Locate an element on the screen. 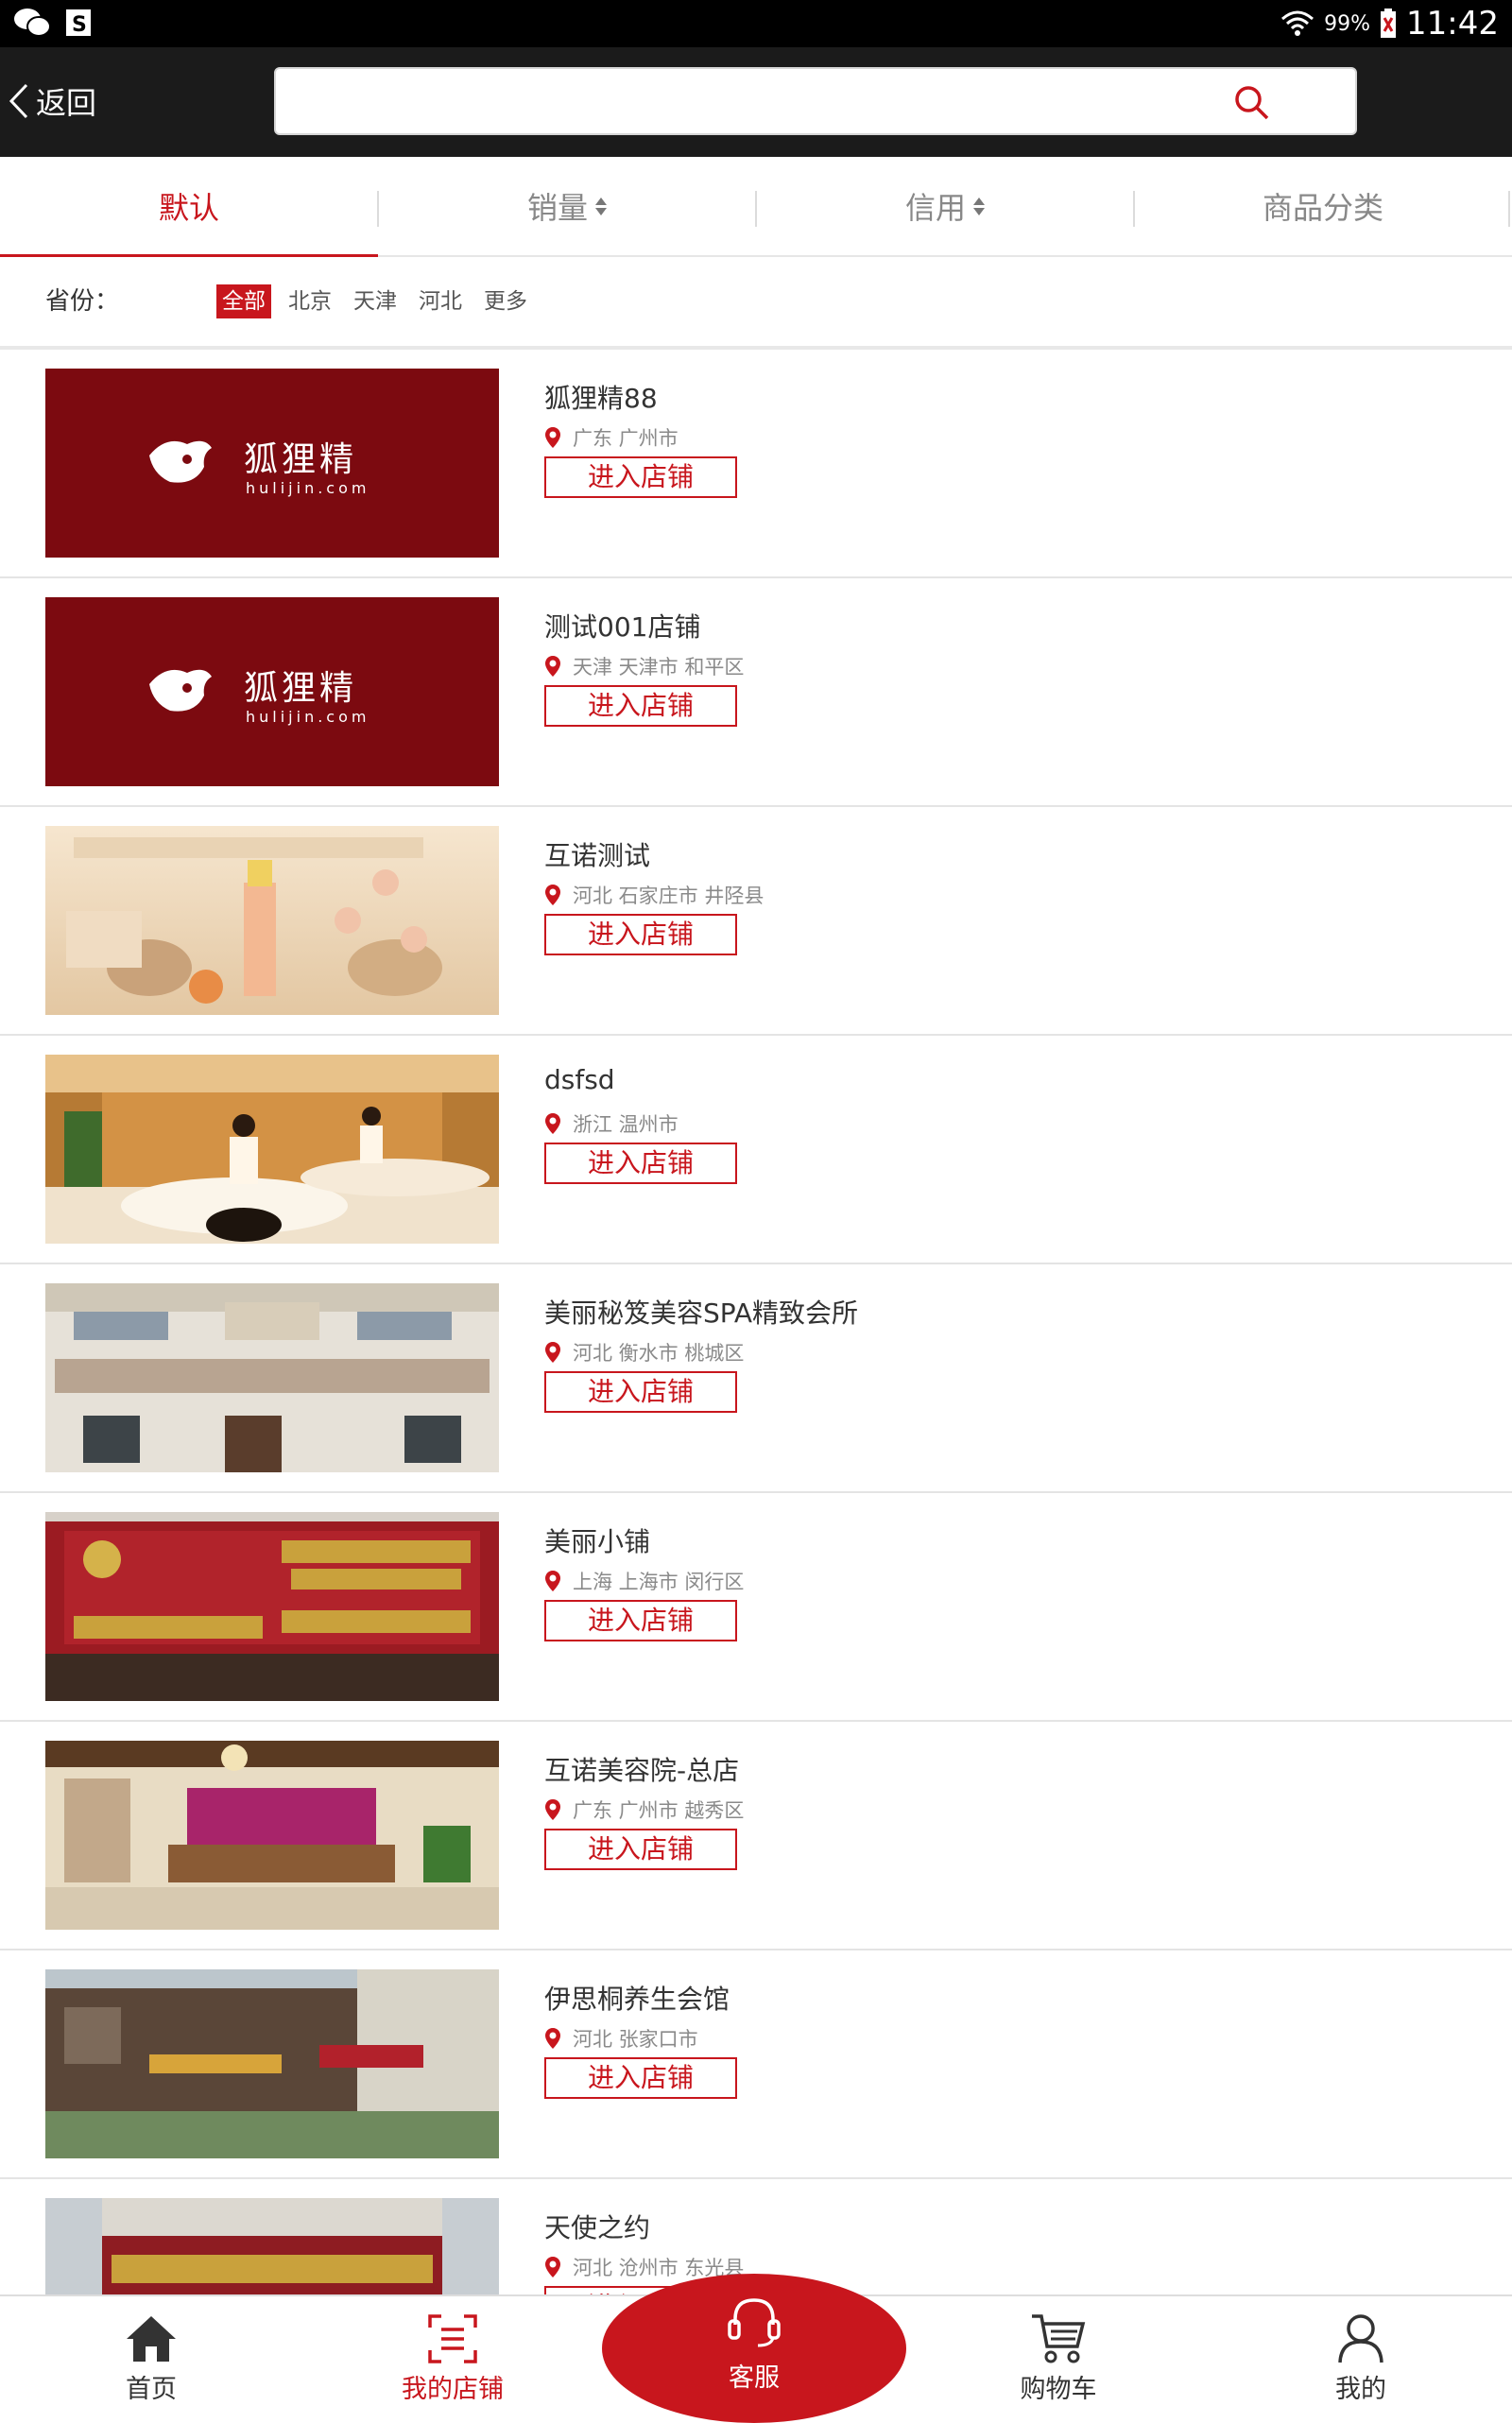  back-button: 返回 is located at coordinates (52, 101).